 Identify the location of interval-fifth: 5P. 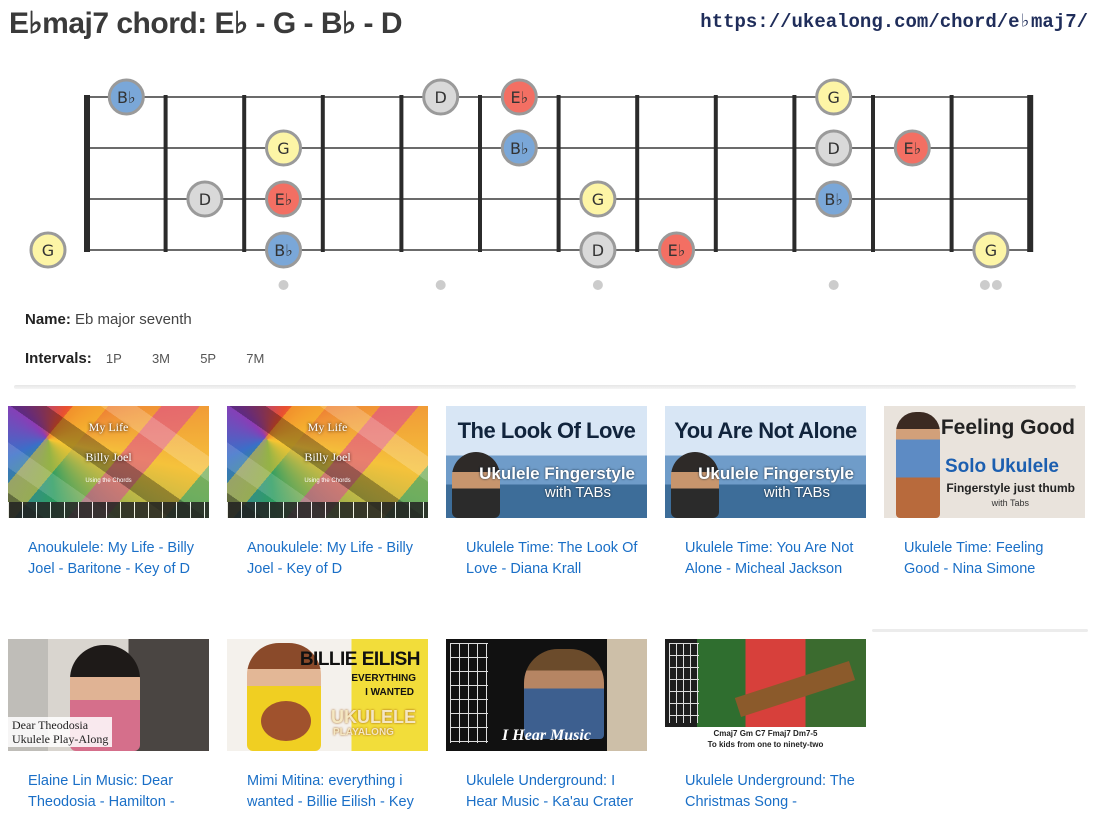
(208, 358).